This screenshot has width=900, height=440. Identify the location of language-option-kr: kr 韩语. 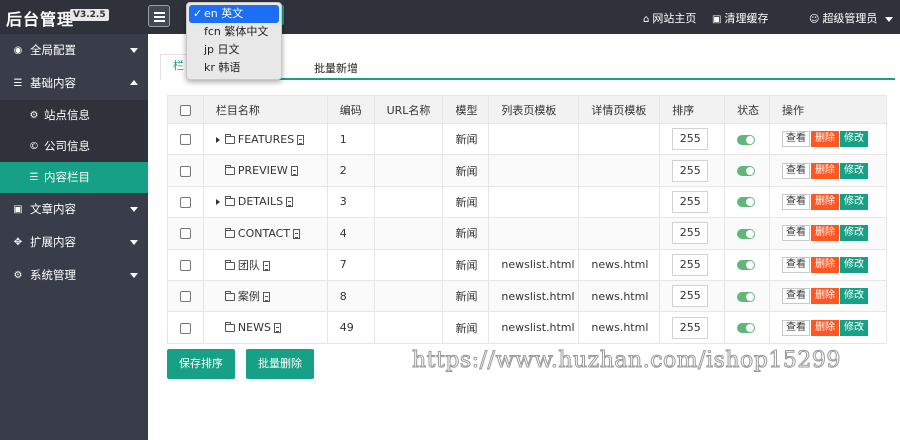
(234, 68).